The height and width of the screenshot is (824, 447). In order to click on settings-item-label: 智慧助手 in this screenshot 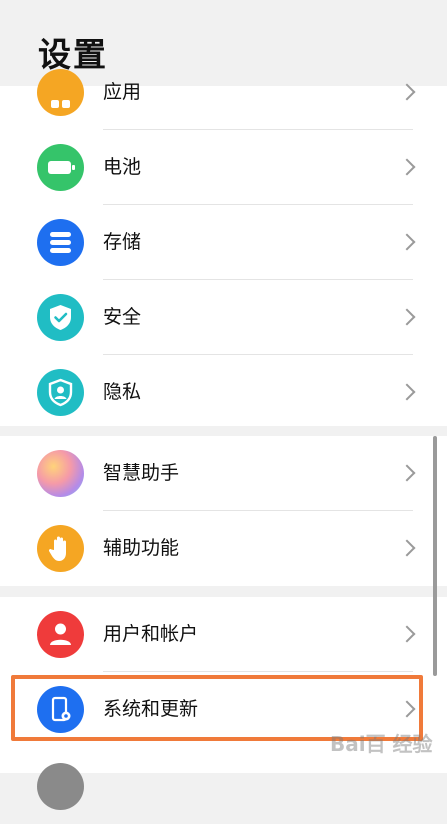, I will do `click(141, 473)`.